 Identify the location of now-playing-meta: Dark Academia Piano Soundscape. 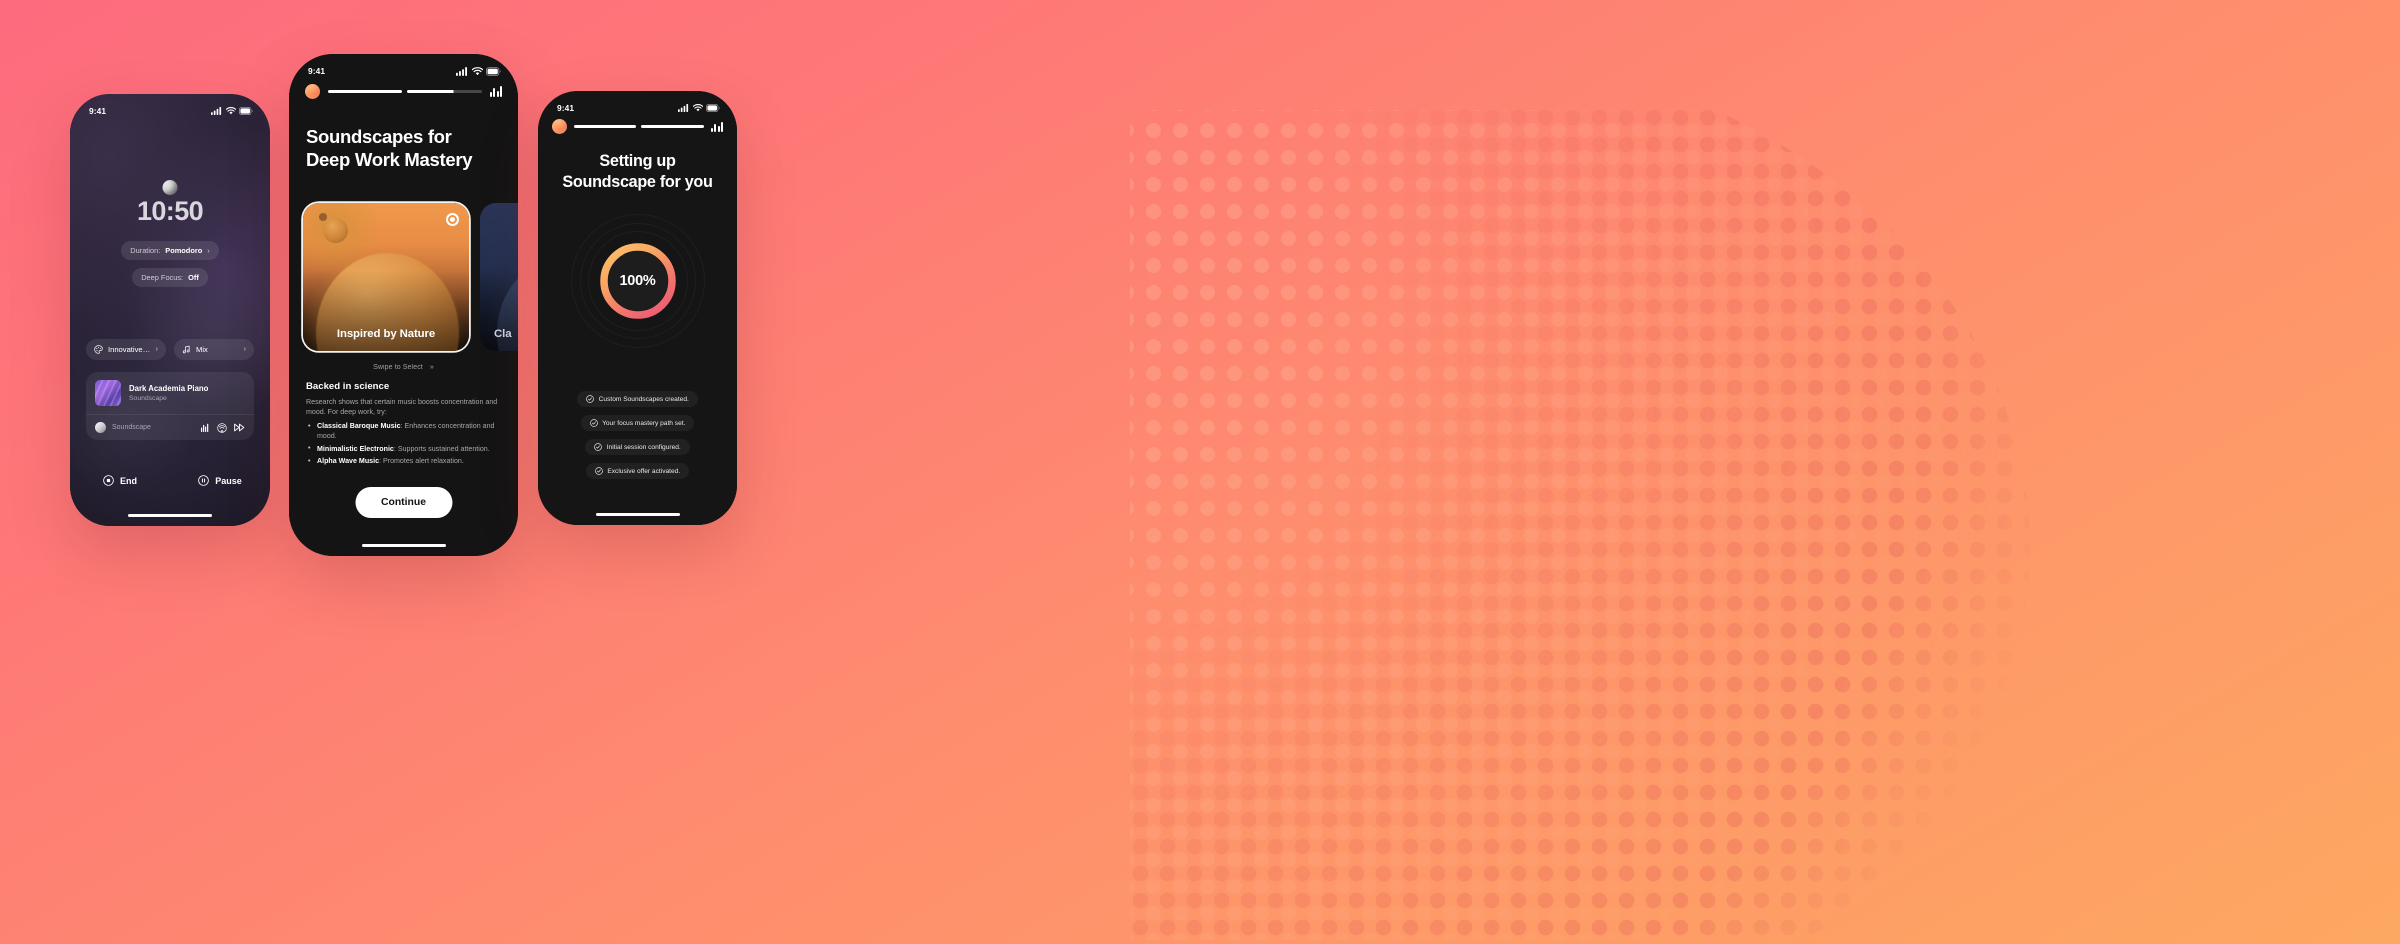
(168, 393).